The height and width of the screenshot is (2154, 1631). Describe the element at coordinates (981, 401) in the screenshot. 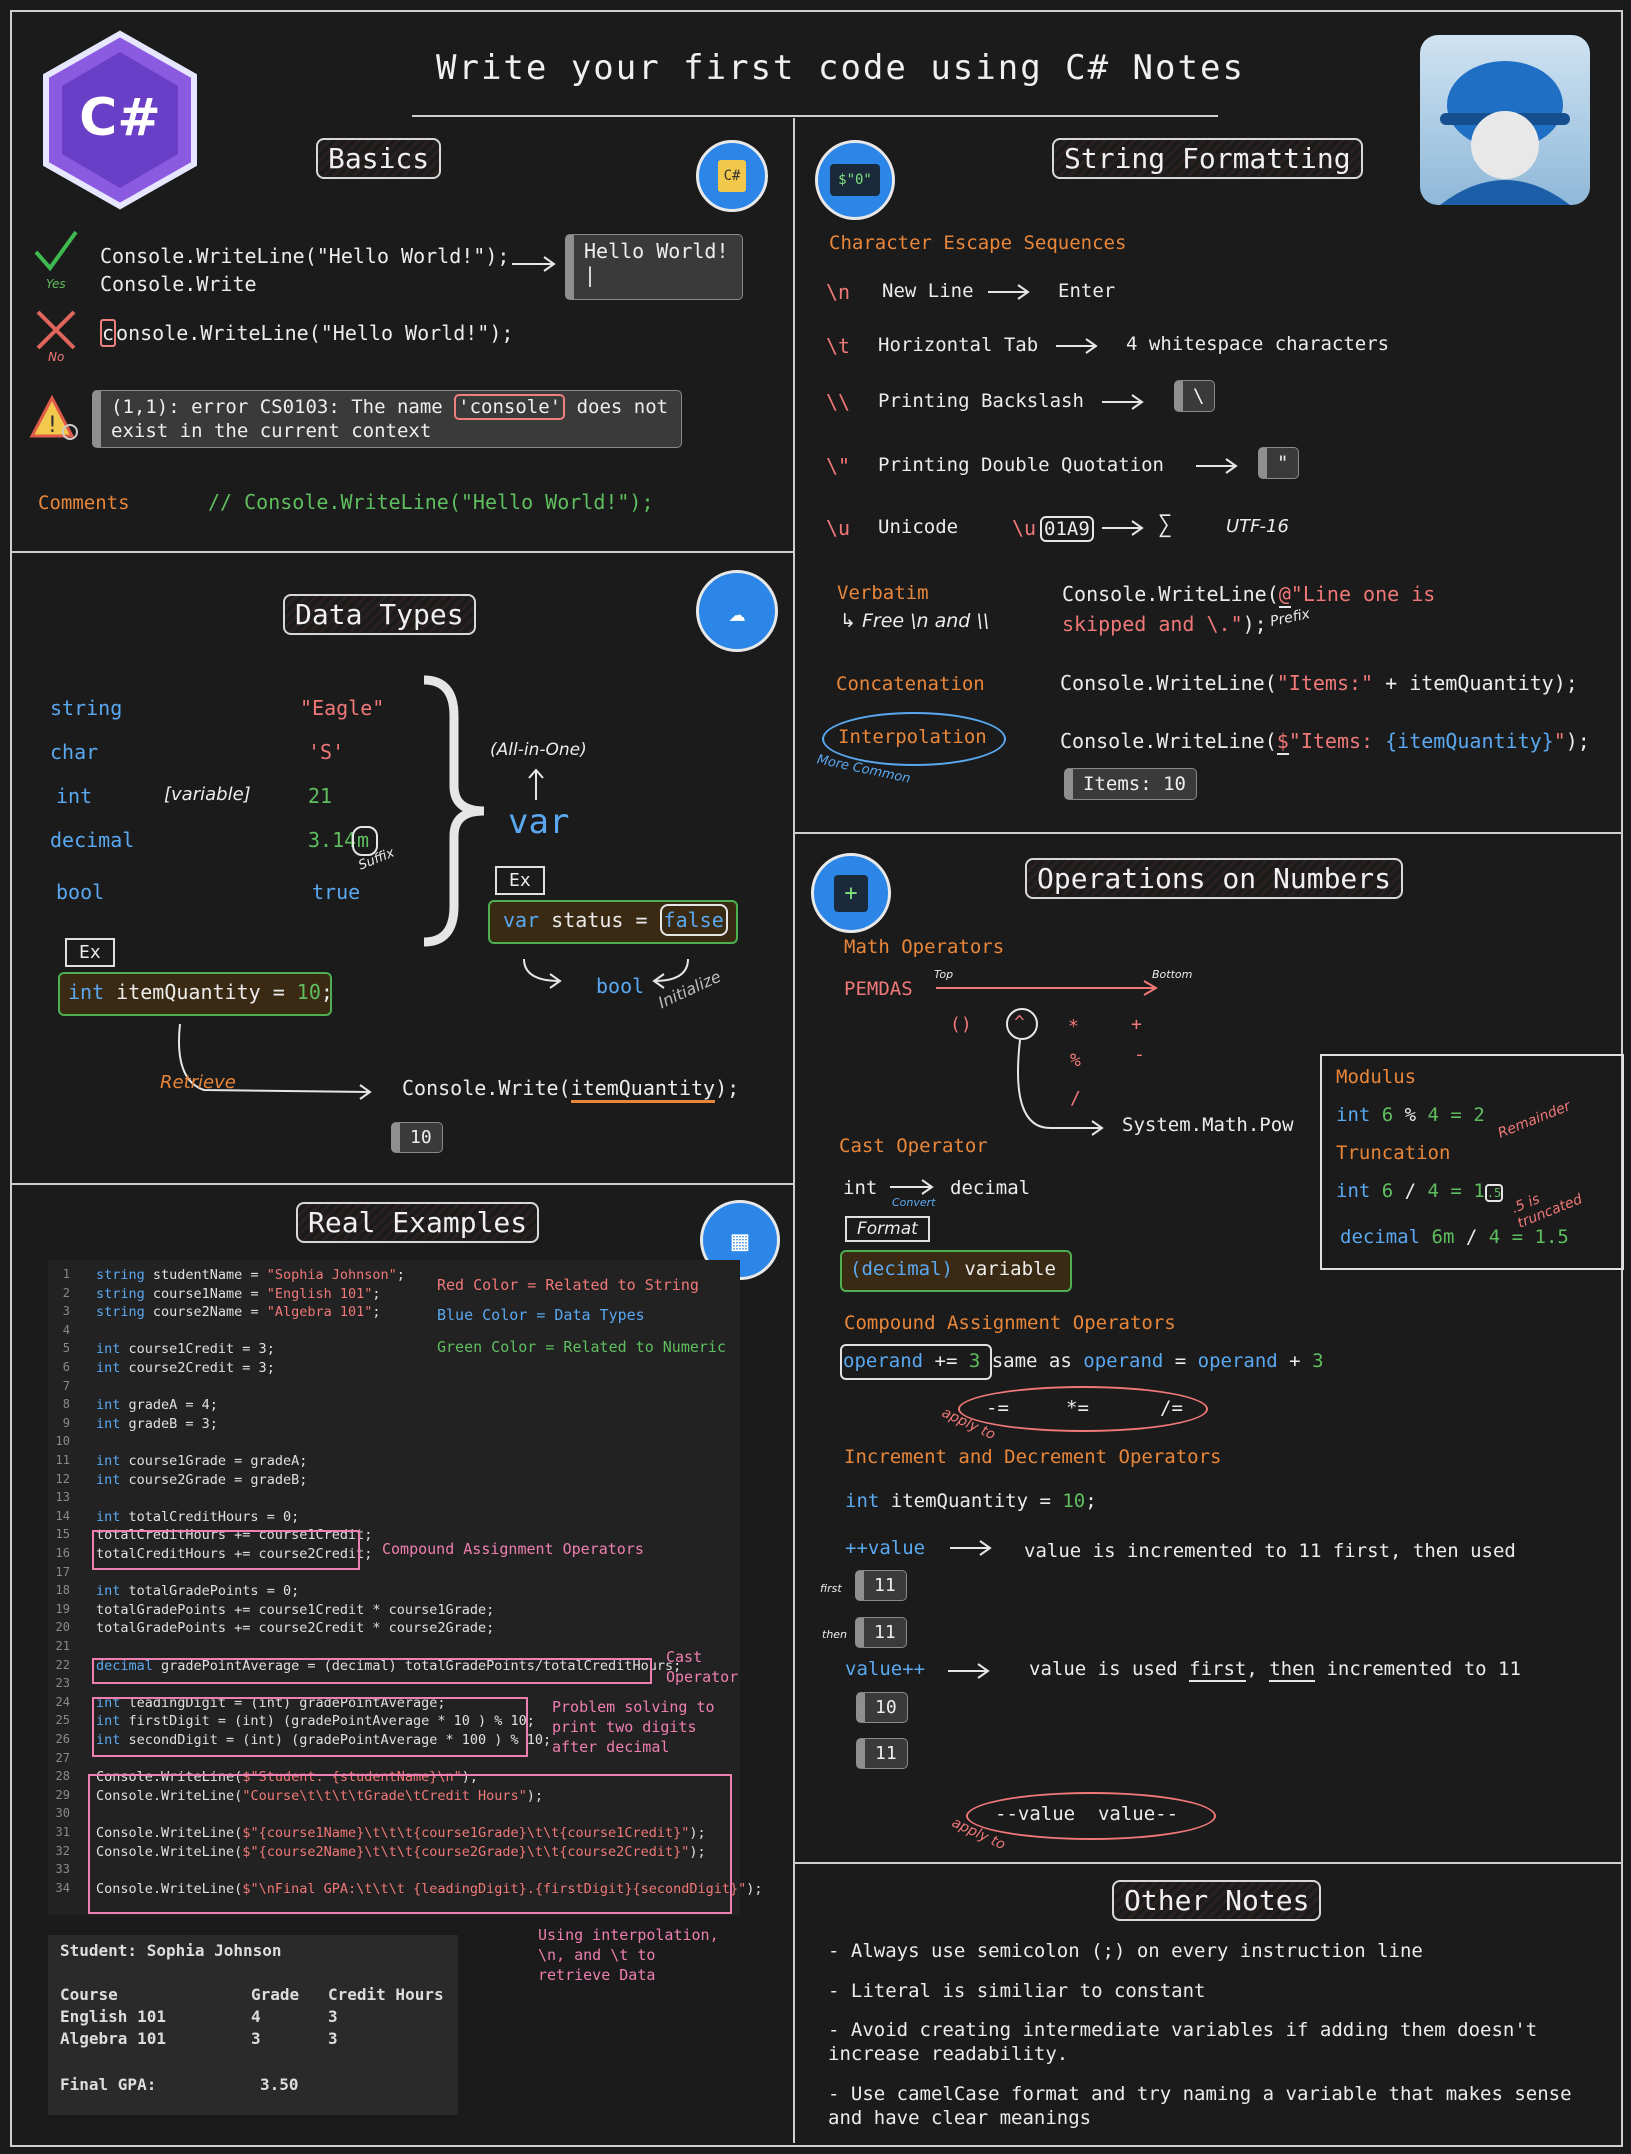

I see `escape-name: Printing Backslash` at that location.